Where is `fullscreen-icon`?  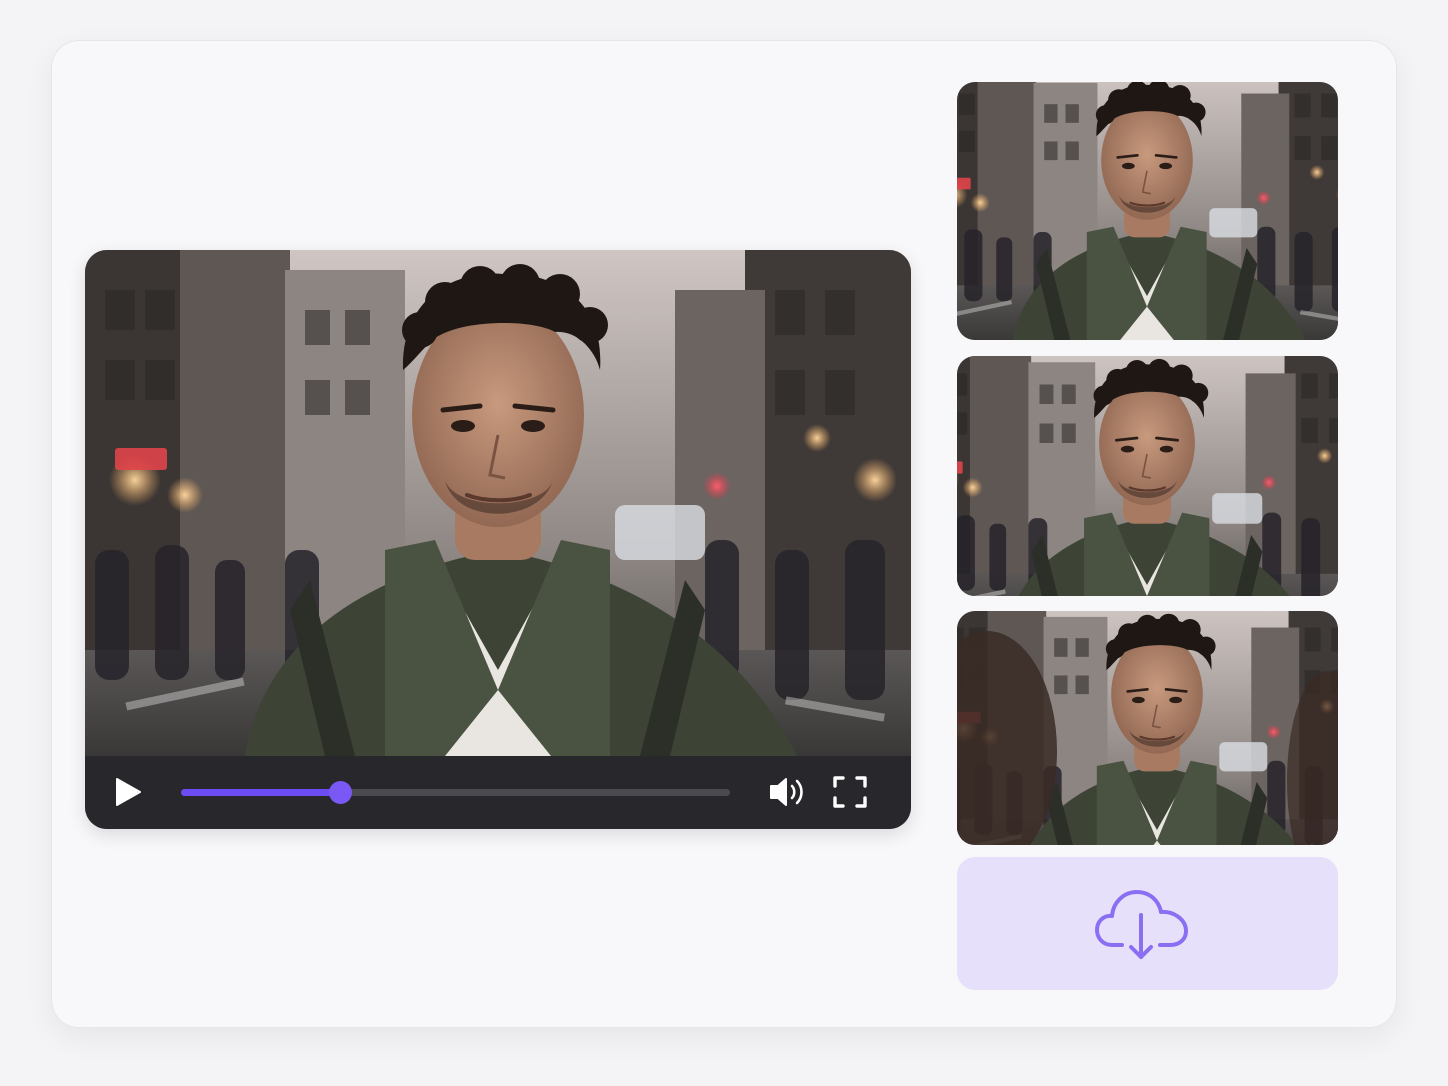 fullscreen-icon is located at coordinates (850, 792).